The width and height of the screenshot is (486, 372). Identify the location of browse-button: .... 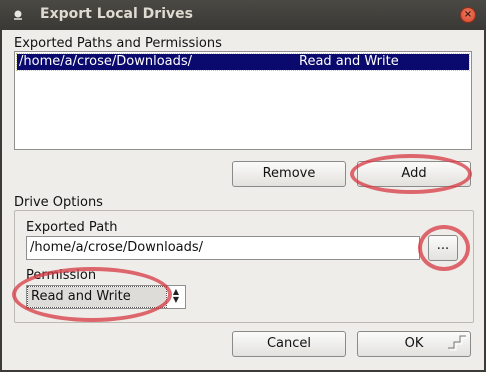
(443, 248).